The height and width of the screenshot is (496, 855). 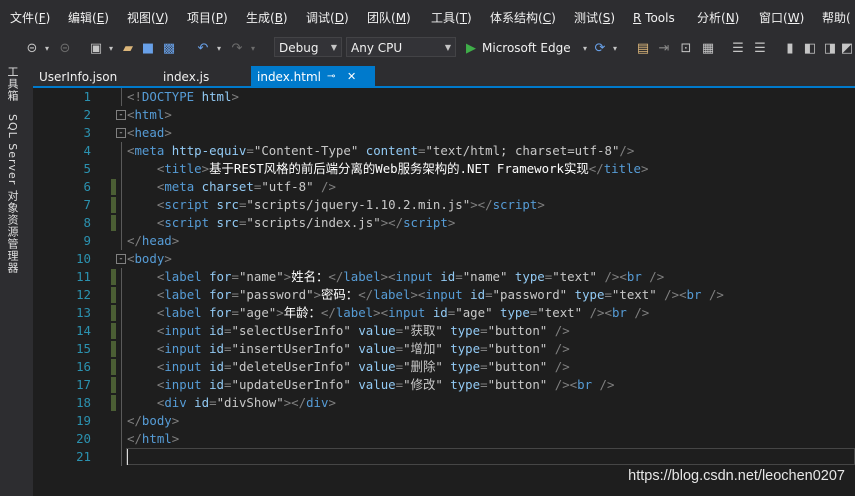 What do you see at coordinates (148, 18) in the screenshot?
I see `menu-item: 视图(V)` at bounding box center [148, 18].